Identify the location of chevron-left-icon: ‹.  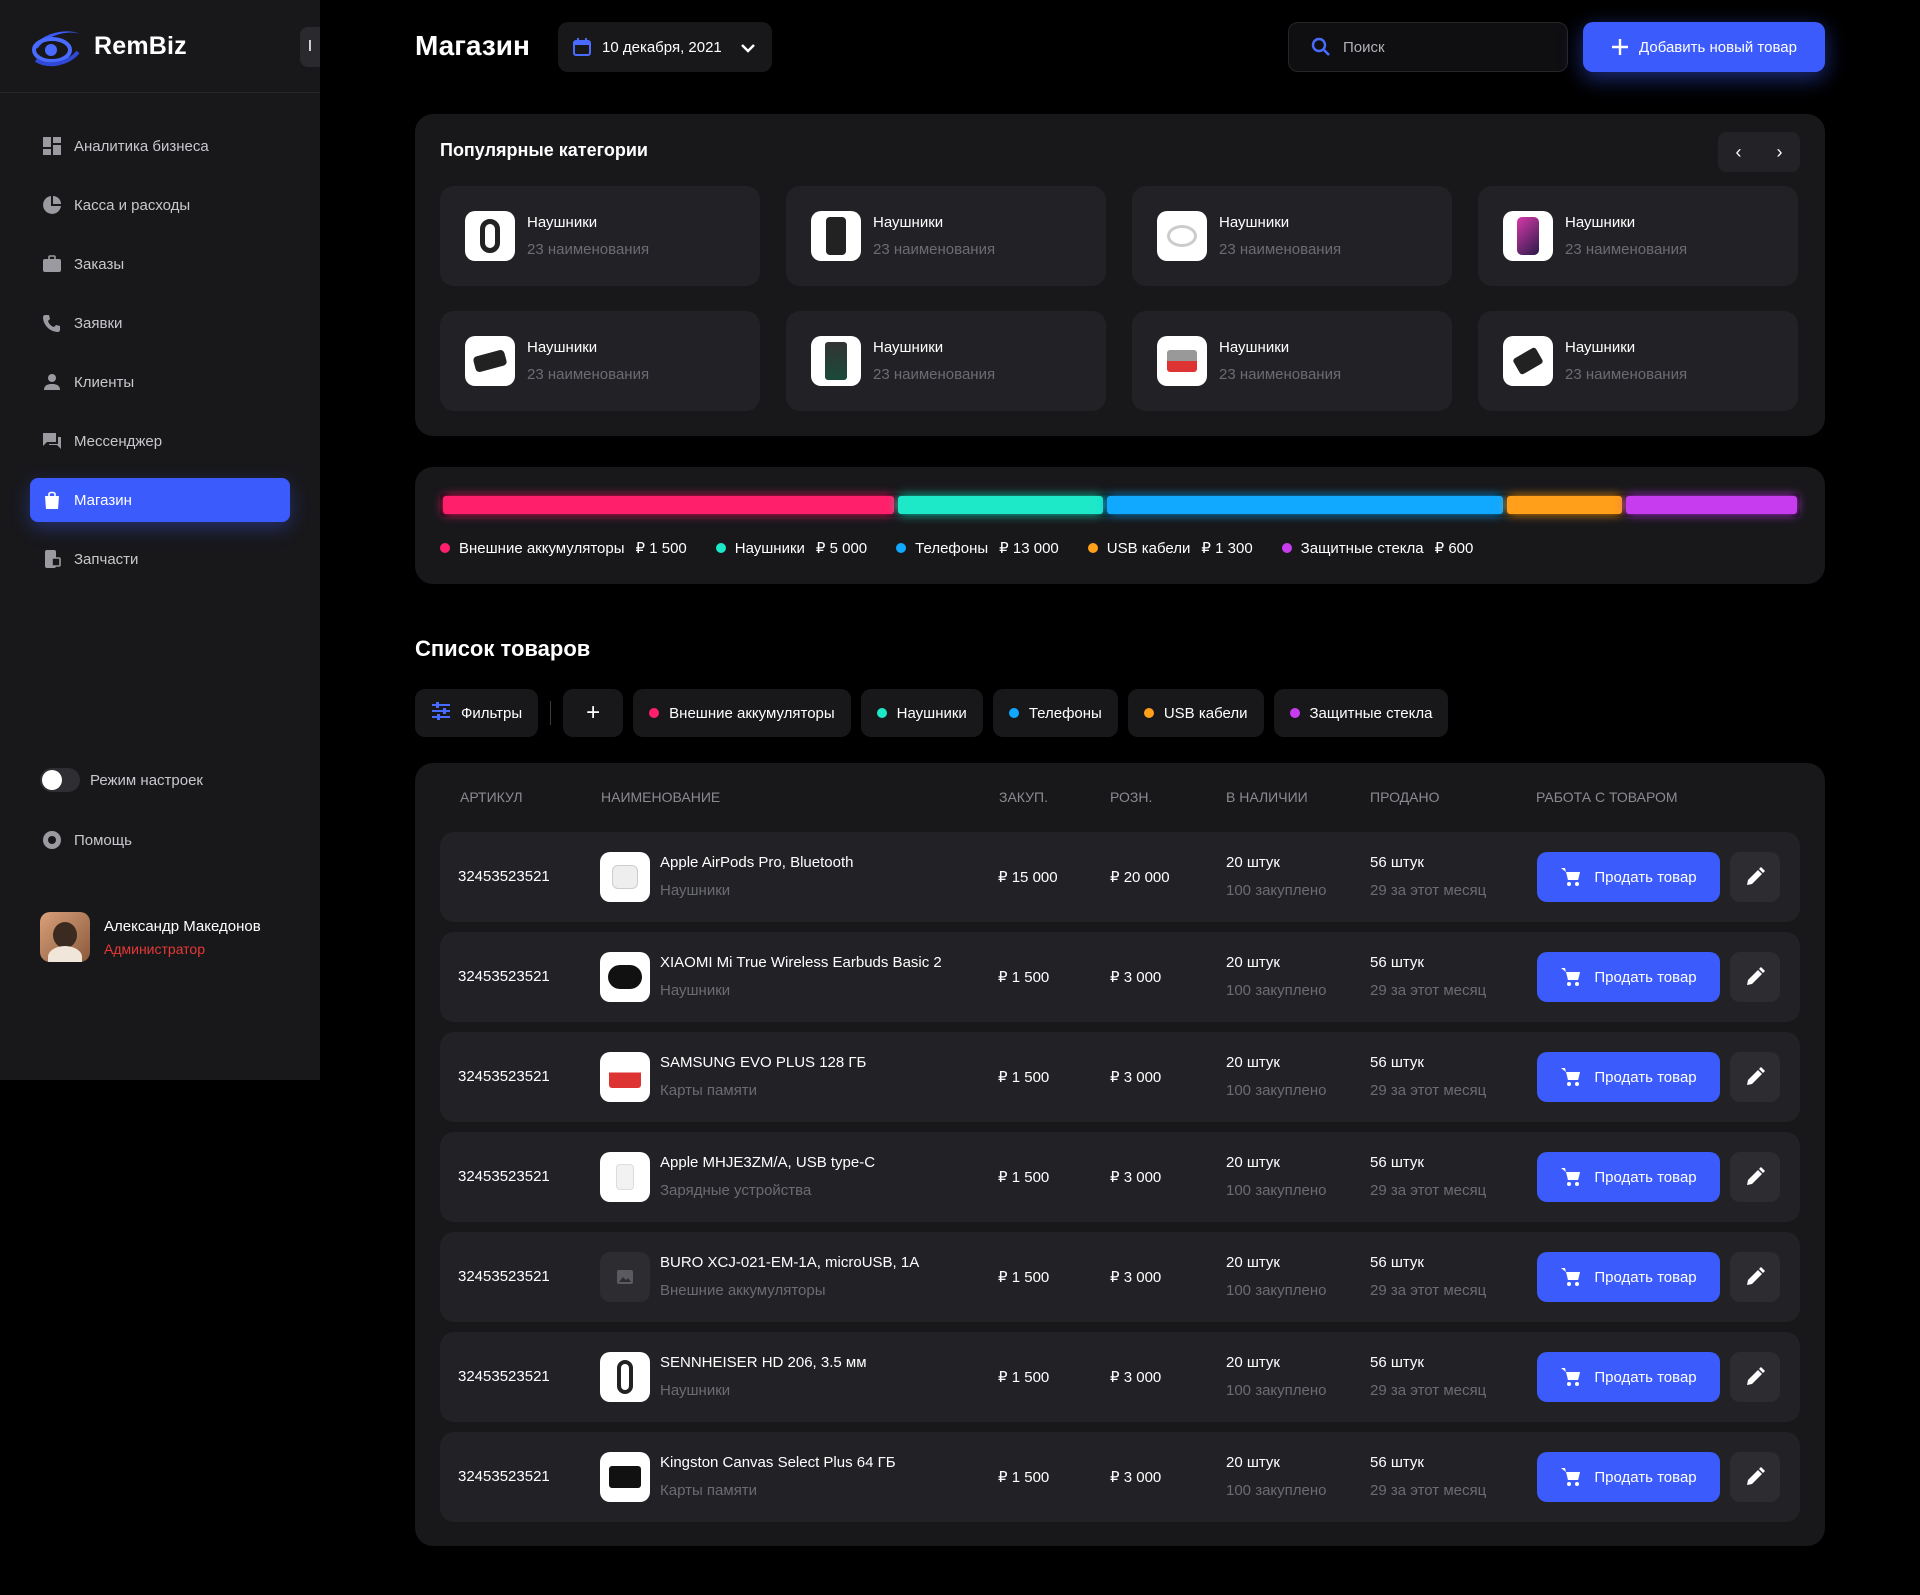
(1739, 152).